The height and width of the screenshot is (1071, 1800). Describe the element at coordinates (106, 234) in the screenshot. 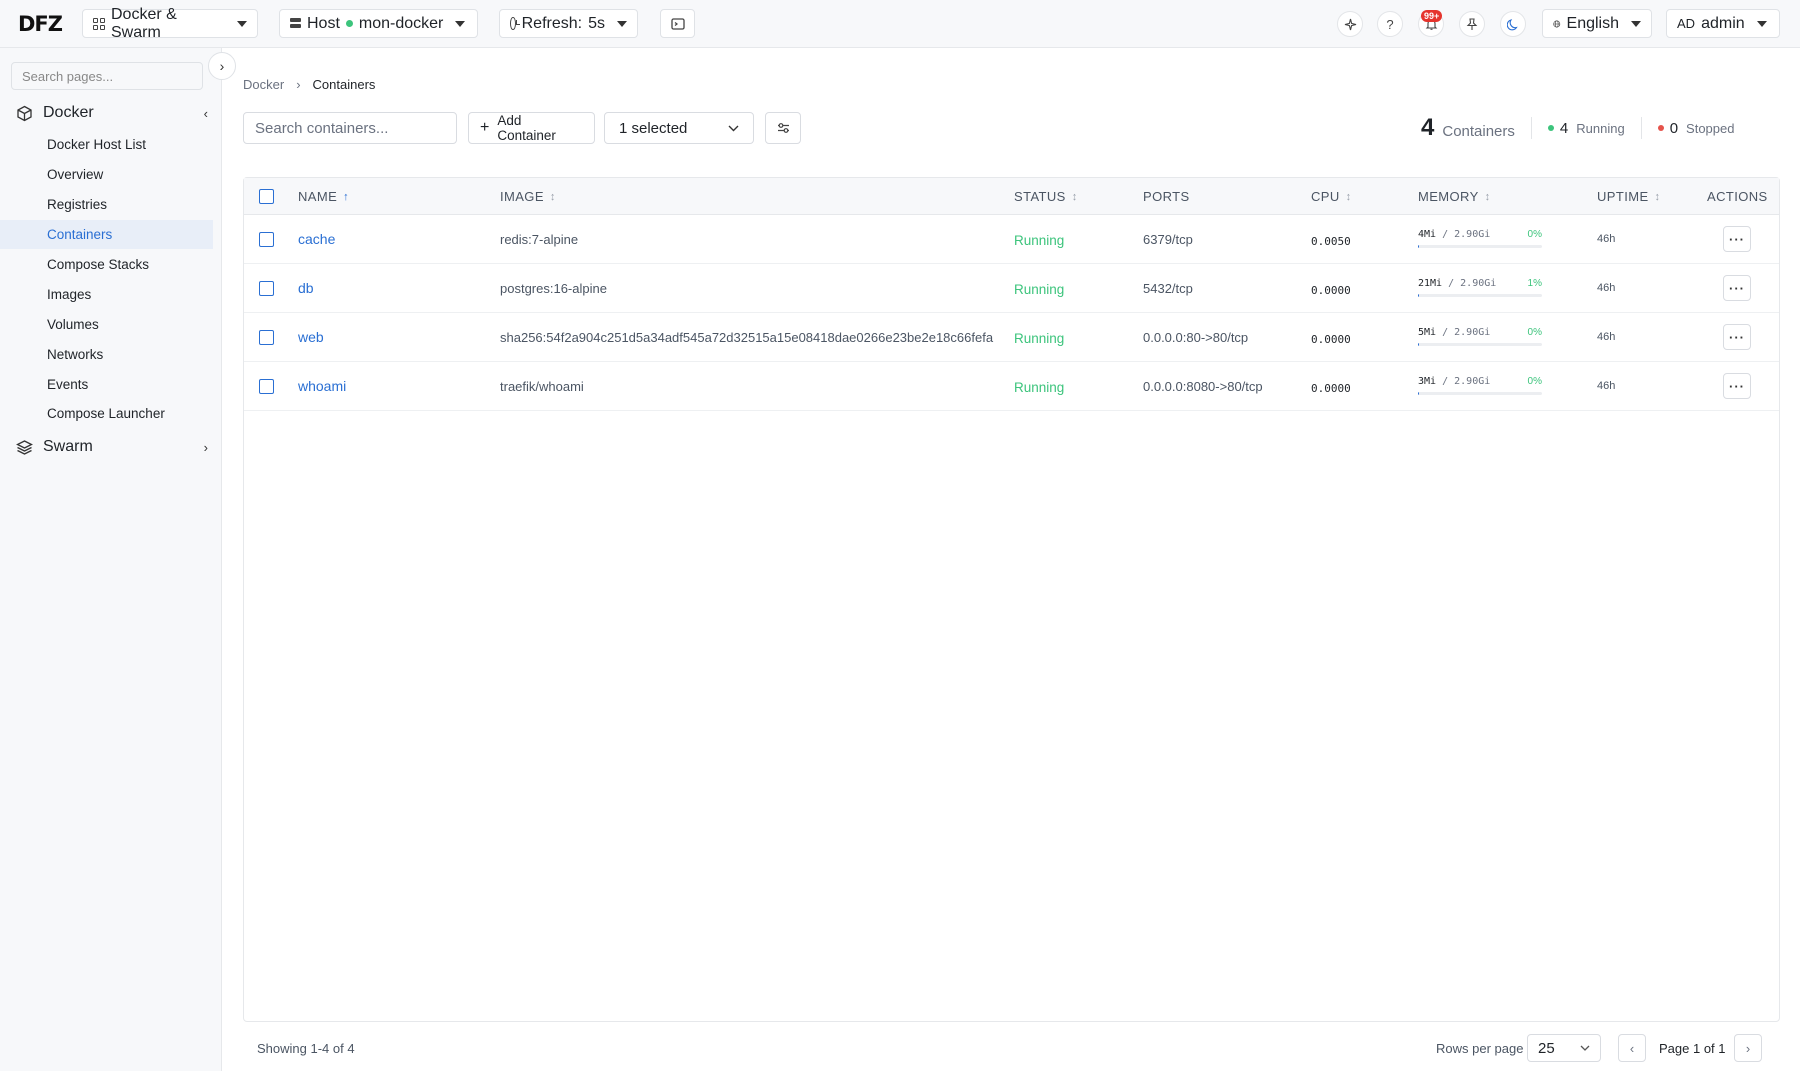

I see `sidebar-item-containers: Containers` at that location.